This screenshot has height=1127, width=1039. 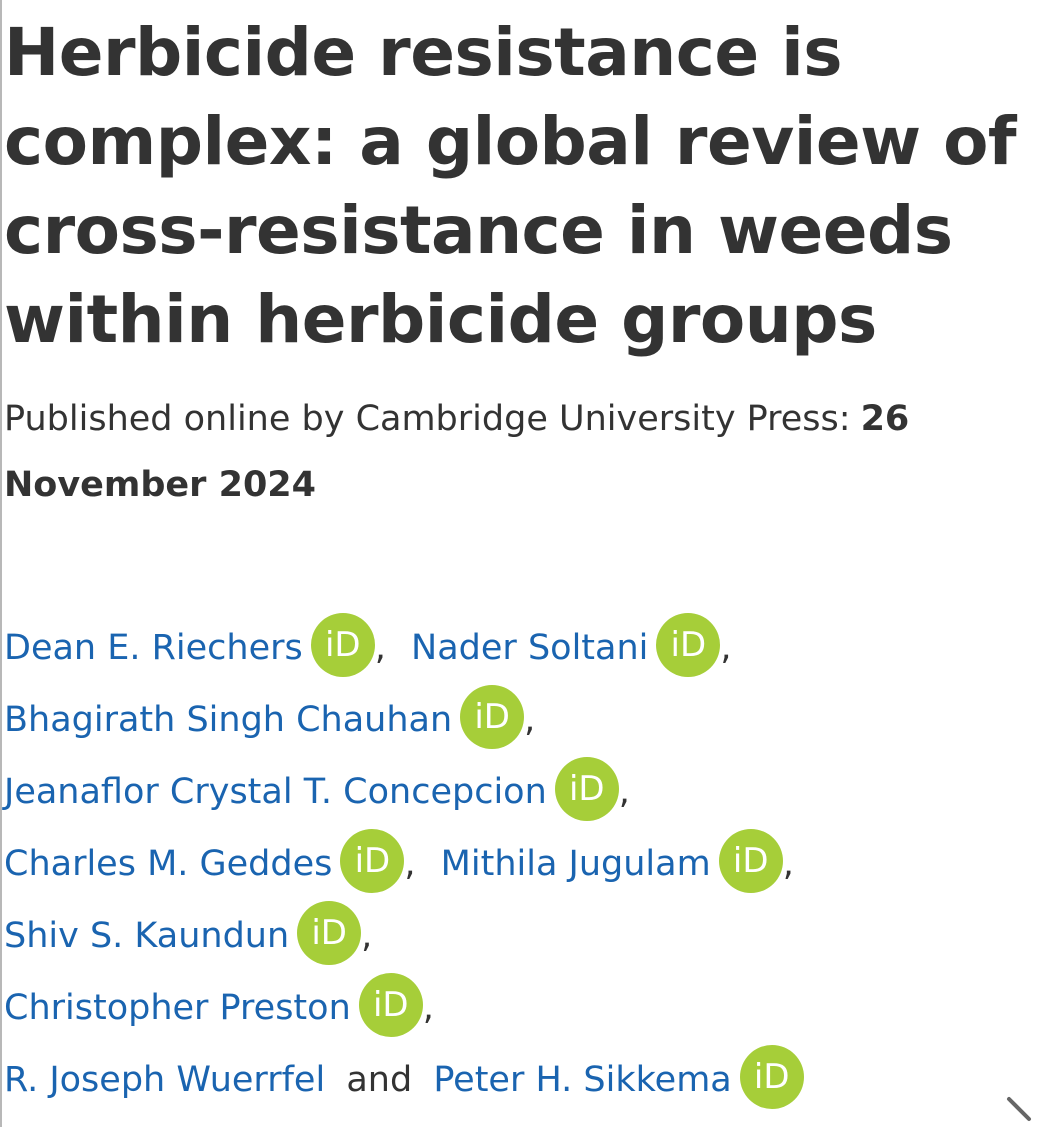 What do you see at coordinates (164, 1080) in the screenshot?
I see `author-link: R. Joseph Wuerrfel` at bounding box center [164, 1080].